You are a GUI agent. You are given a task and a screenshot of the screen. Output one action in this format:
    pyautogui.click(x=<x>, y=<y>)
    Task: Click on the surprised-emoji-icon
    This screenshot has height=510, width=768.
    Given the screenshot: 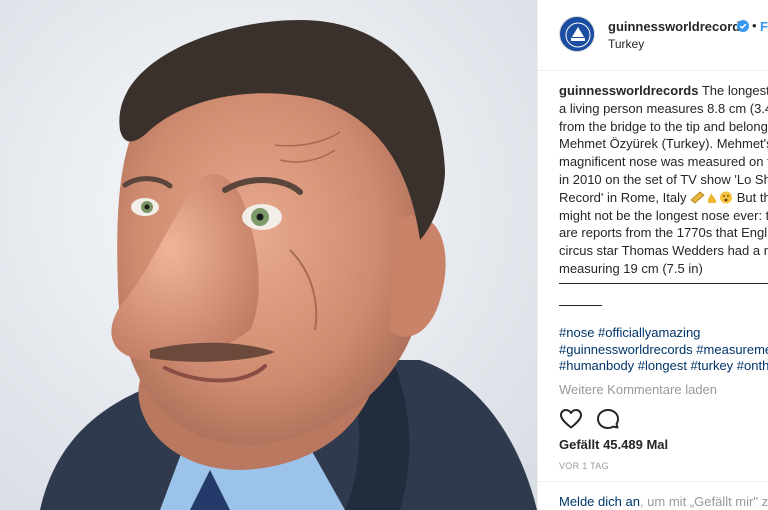 What is the action you would take?
    pyautogui.click(x=726, y=197)
    